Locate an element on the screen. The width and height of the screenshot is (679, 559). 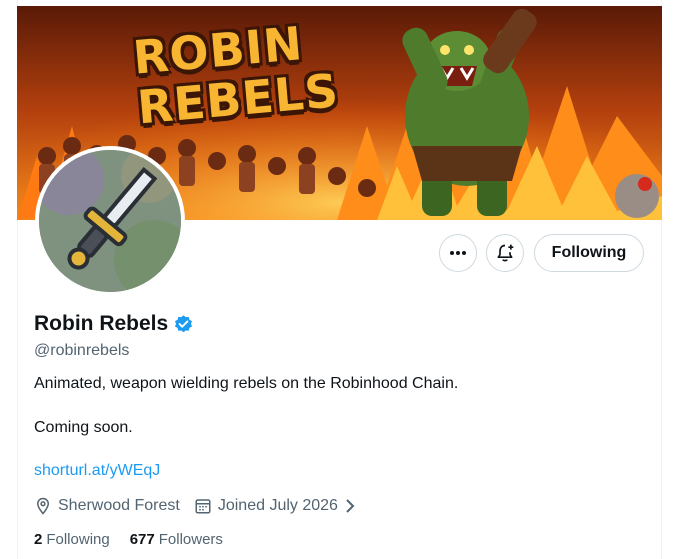
more-dots-icon is located at coordinates (458, 253).